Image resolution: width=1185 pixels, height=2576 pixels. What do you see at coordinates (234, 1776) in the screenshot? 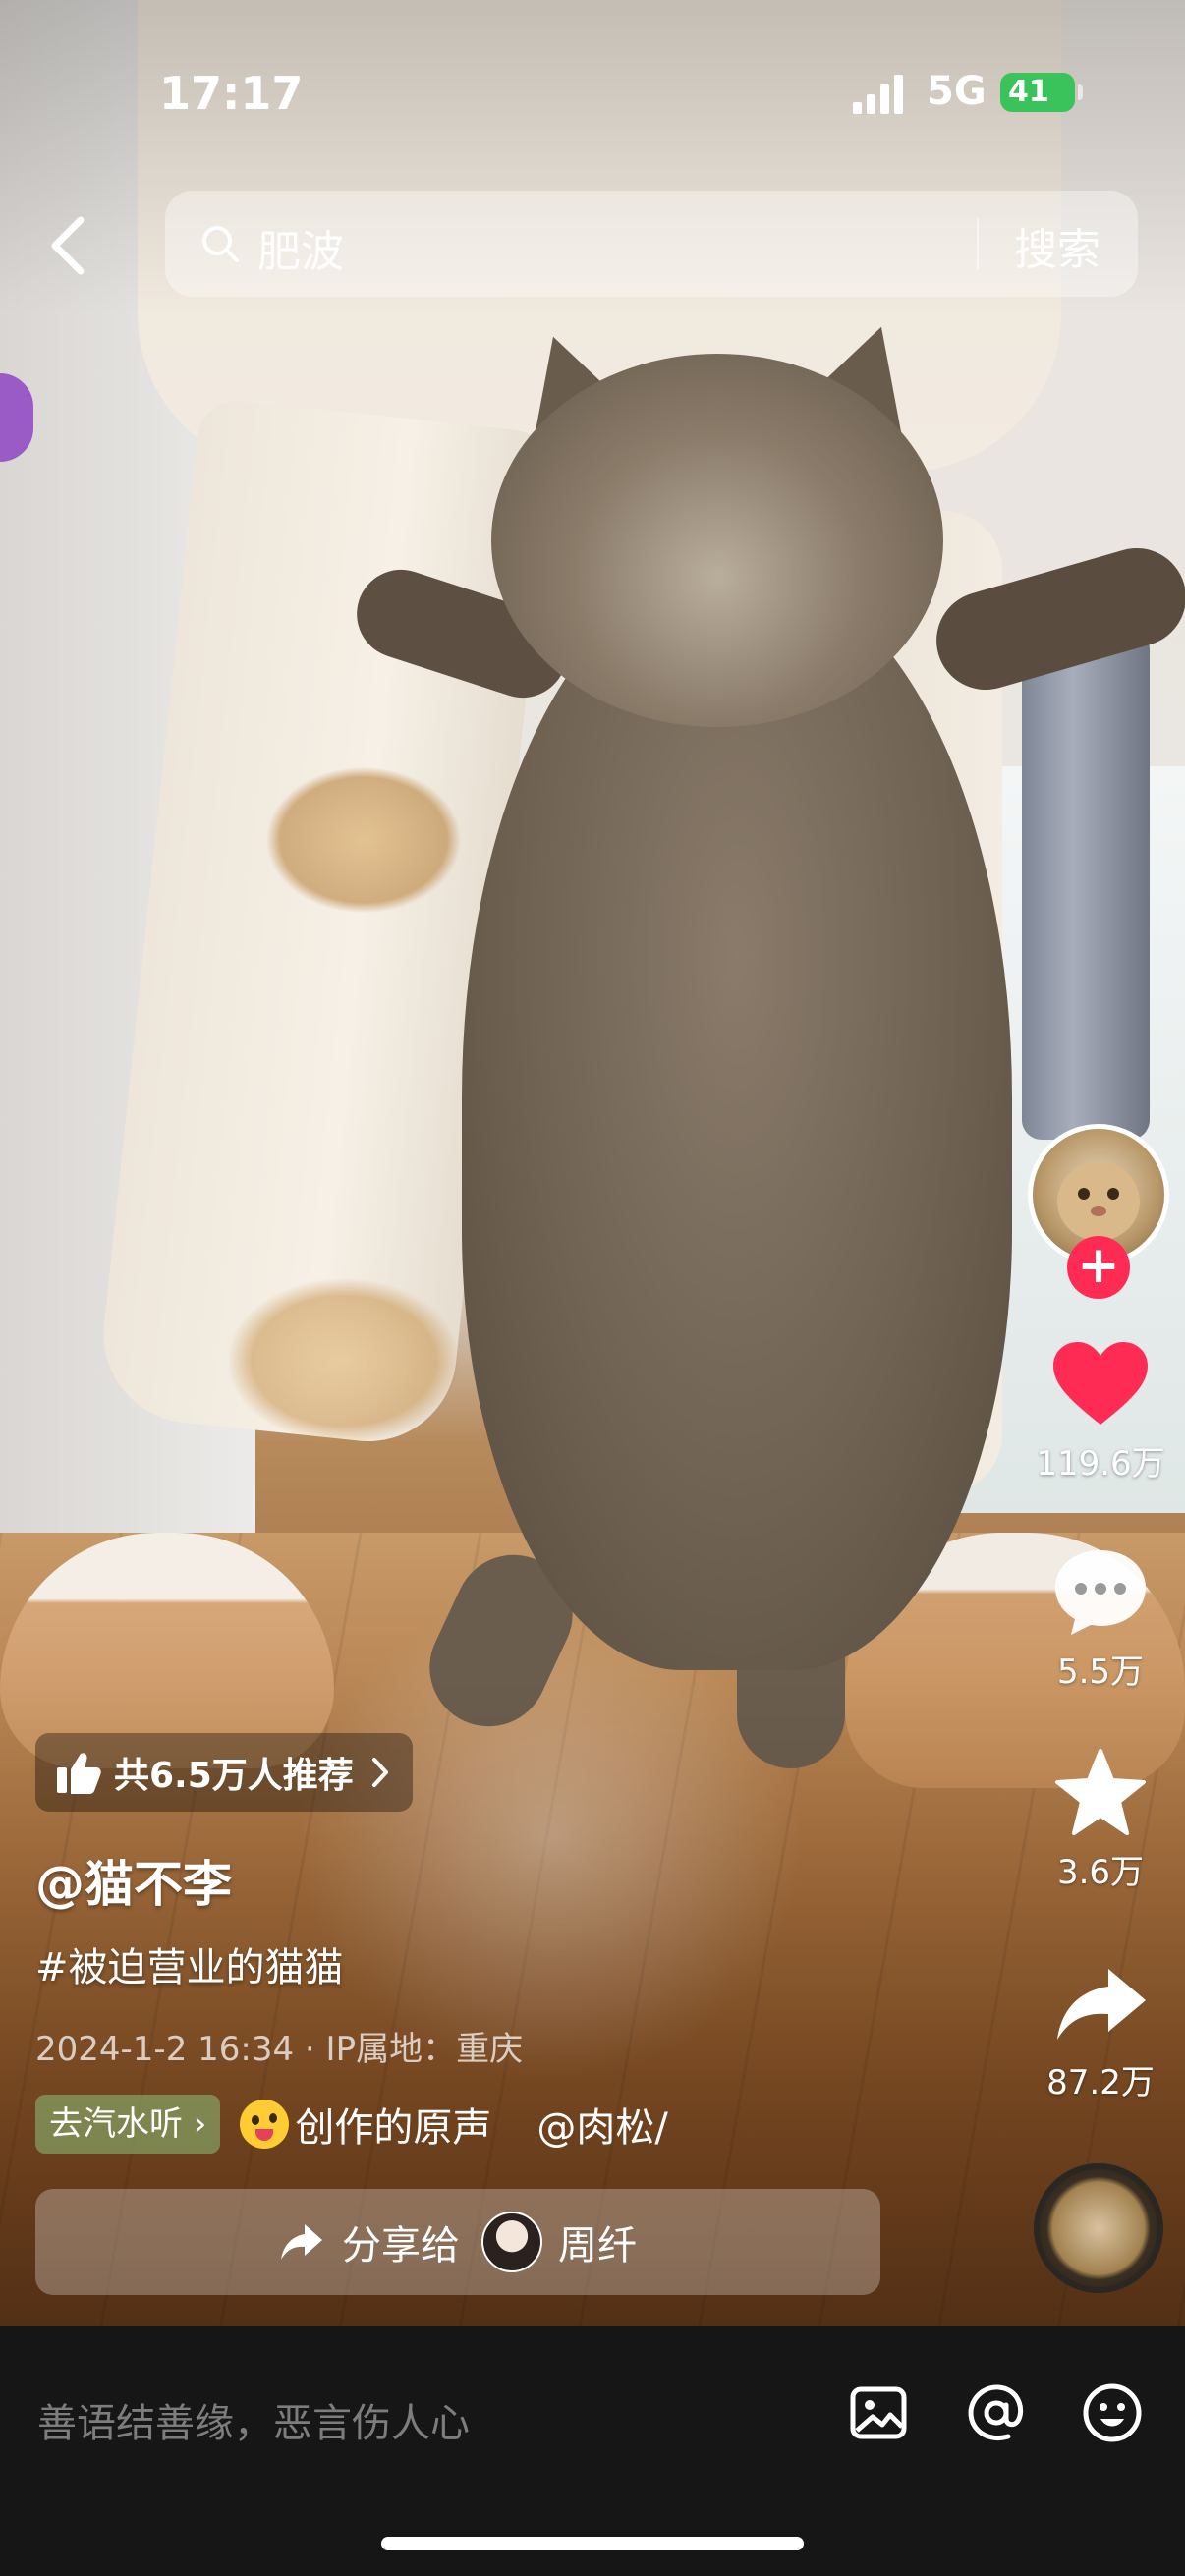
I see `recommend-text: 共6.5万人推荐` at bounding box center [234, 1776].